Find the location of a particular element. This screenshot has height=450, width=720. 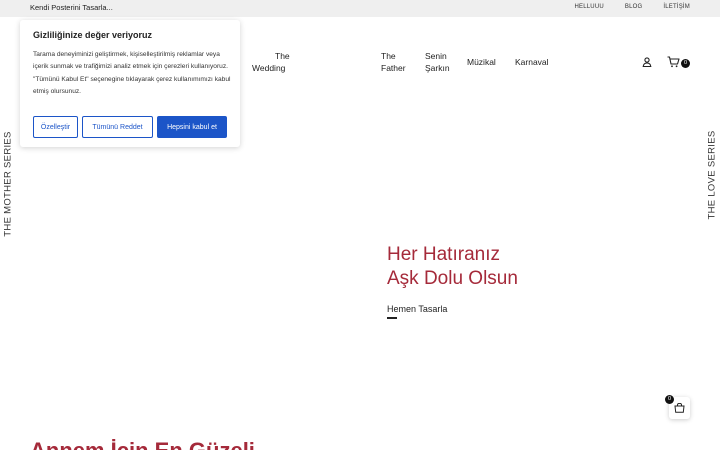

accept-all-button: Hepsini kabul et is located at coordinates (192, 127).